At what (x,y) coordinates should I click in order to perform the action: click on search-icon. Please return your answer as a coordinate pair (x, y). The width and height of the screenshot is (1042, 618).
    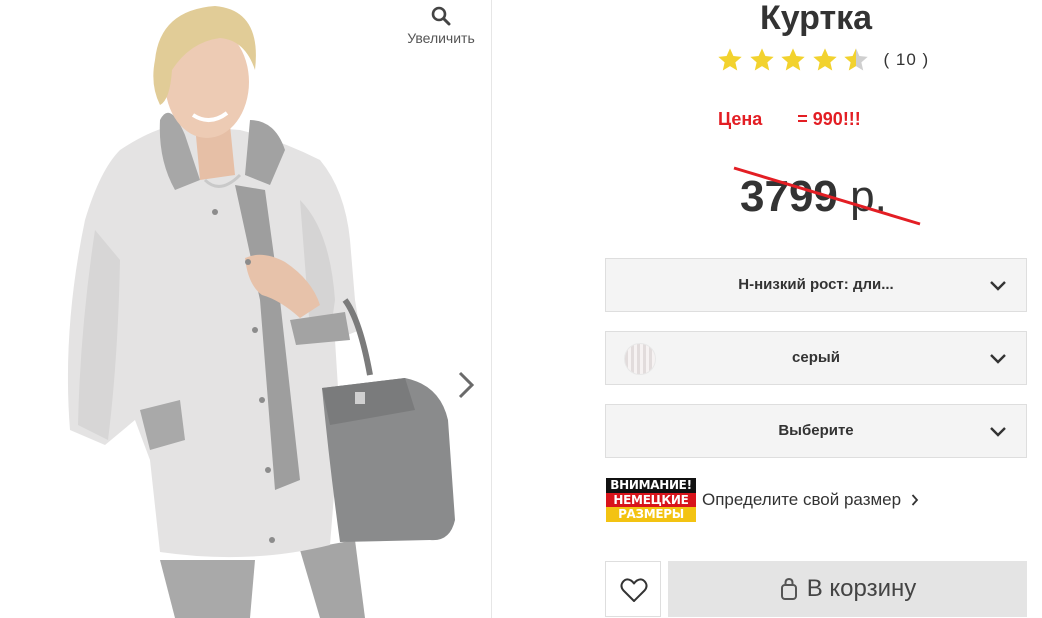
    Looking at the image, I should click on (441, 16).